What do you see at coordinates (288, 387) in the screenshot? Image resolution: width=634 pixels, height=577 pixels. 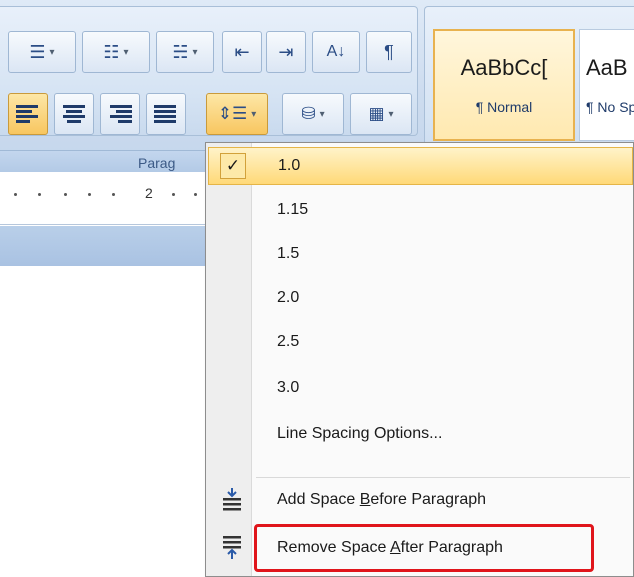 I see `menu-item-label: 3.0` at bounding box center [288, 387].